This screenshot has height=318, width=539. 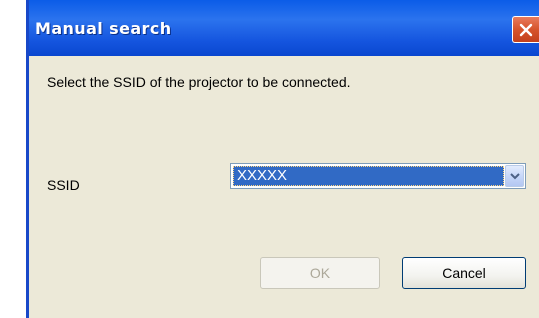 I want to click on ssid-select: XXXXX, so click(x=378, y=176).